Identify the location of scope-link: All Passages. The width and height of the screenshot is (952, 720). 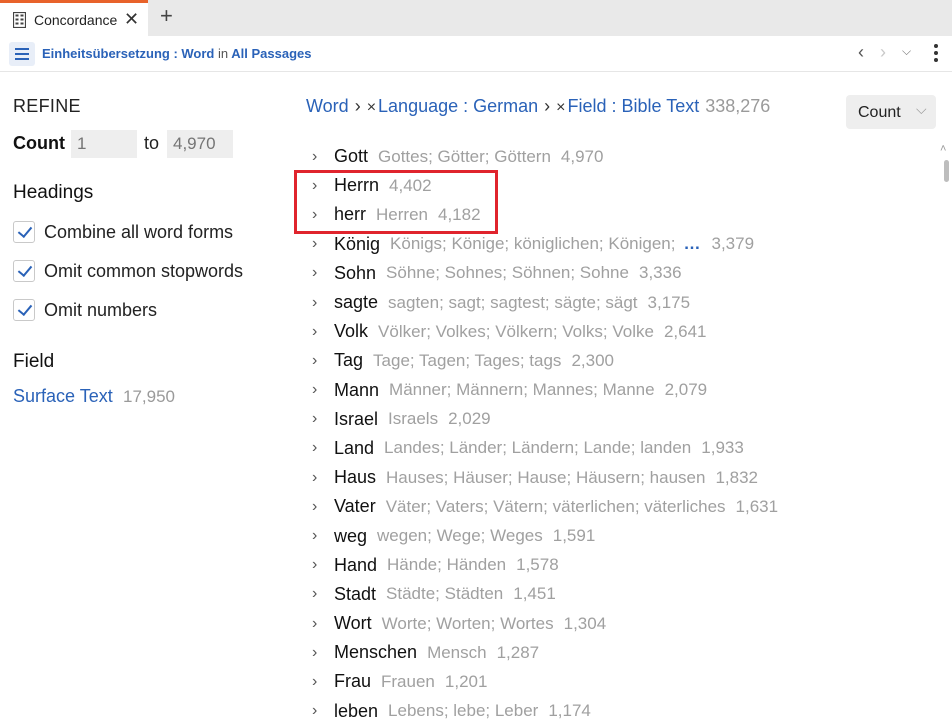
(271, 53).